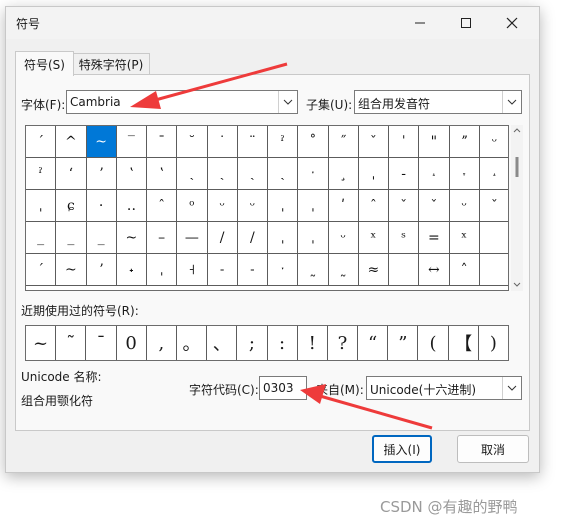 The height and width of the screenshot is (526, 565). Describe the element at coordinates (222, 343) in the screenshot. I see `recent-symbol: 、` at that location.